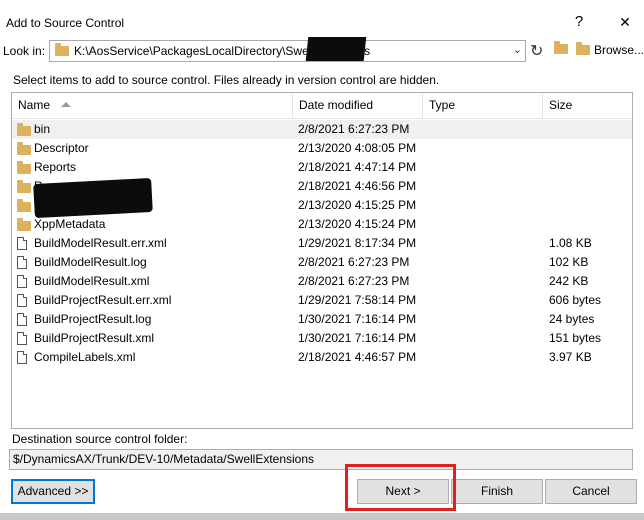 The height and width of the screenshot is (520, 644). Describe the element at coordinates (591, 491) in the screenshot. I see `cancel-button: Cancel` at that location.